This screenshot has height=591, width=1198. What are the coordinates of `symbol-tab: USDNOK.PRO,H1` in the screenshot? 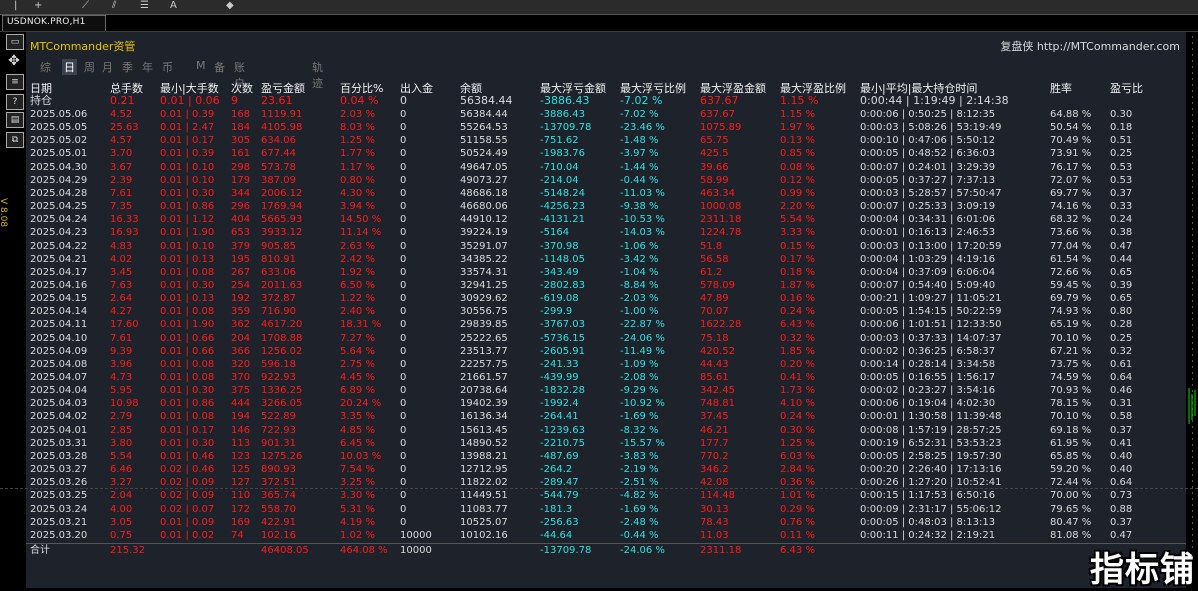 It's located at (54, 23).